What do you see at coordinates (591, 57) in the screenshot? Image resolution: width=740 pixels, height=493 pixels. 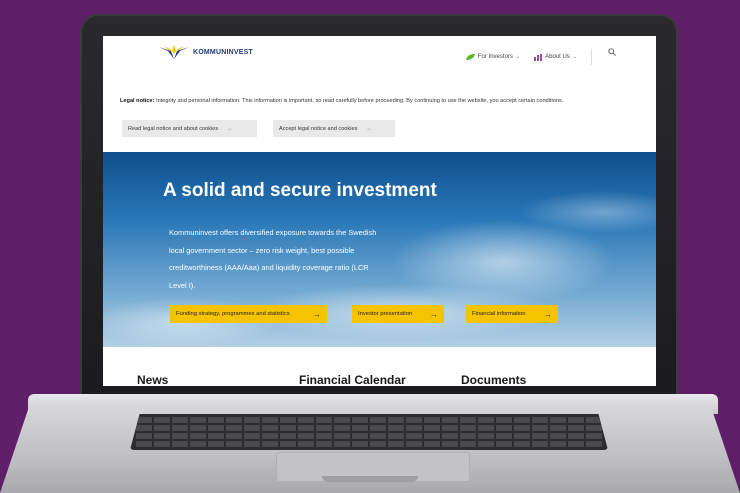 I see `nav-divider` at bounding box center [591, 57].